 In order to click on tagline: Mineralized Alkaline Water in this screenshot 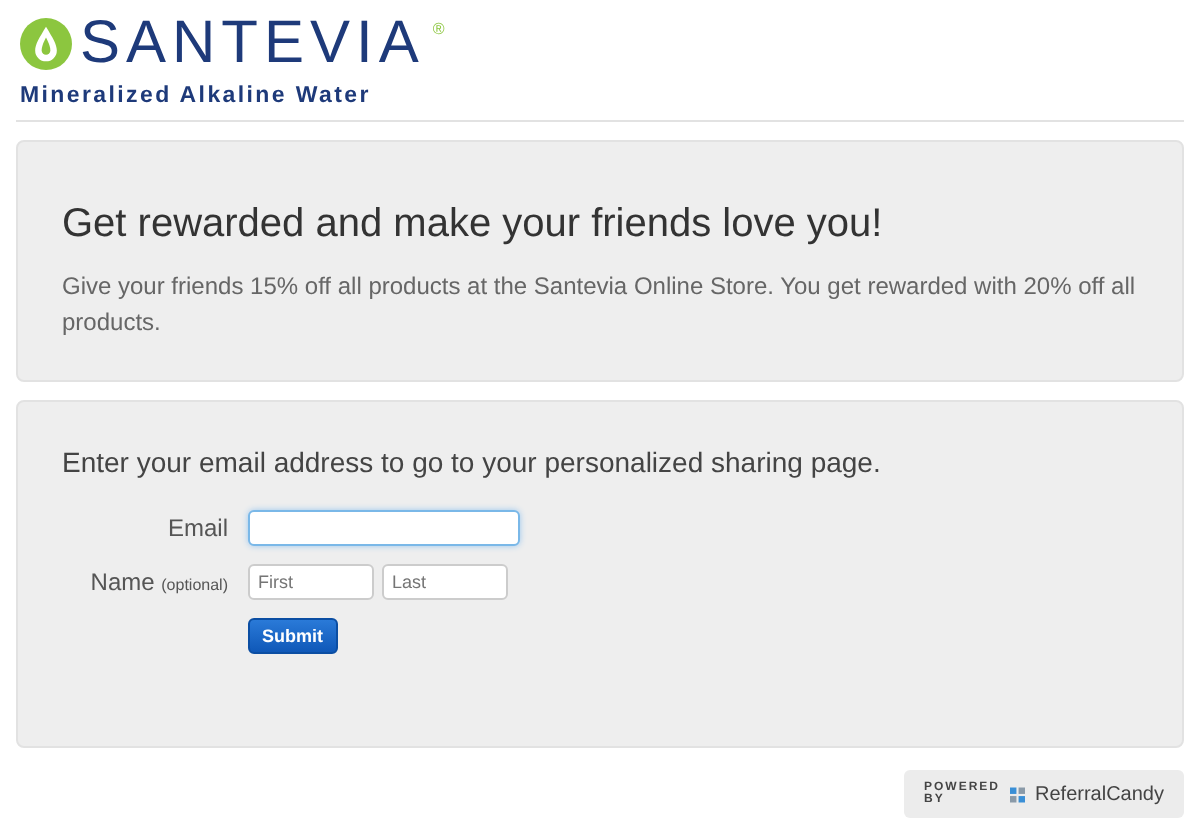, I will do `click(196, 96)`.